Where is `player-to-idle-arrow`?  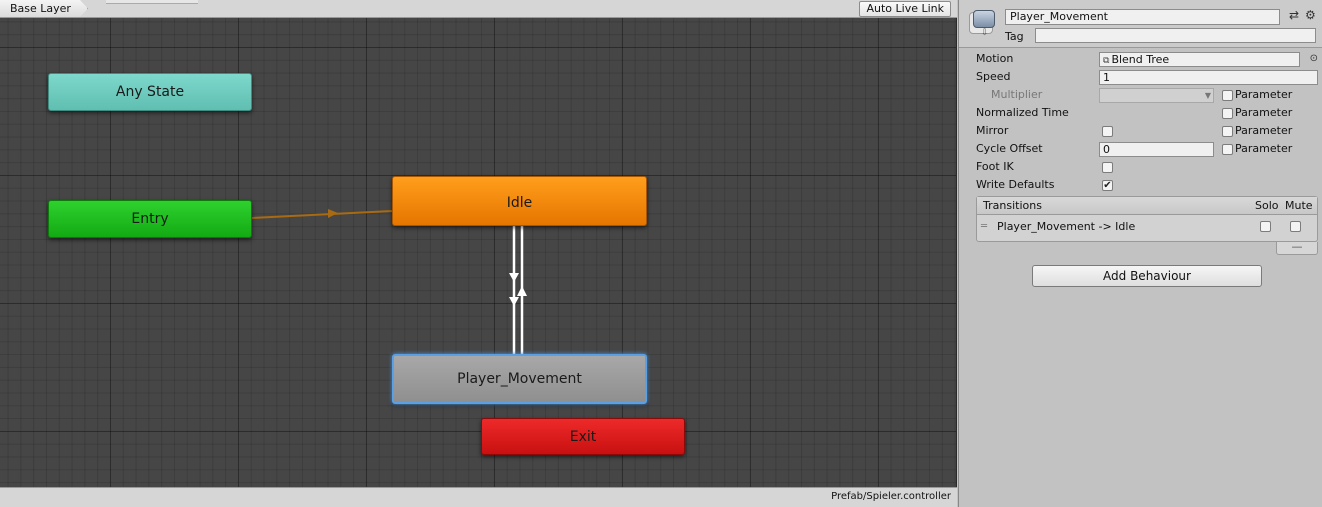 player-to-idle-arrow is located at coordinates (522, 291).